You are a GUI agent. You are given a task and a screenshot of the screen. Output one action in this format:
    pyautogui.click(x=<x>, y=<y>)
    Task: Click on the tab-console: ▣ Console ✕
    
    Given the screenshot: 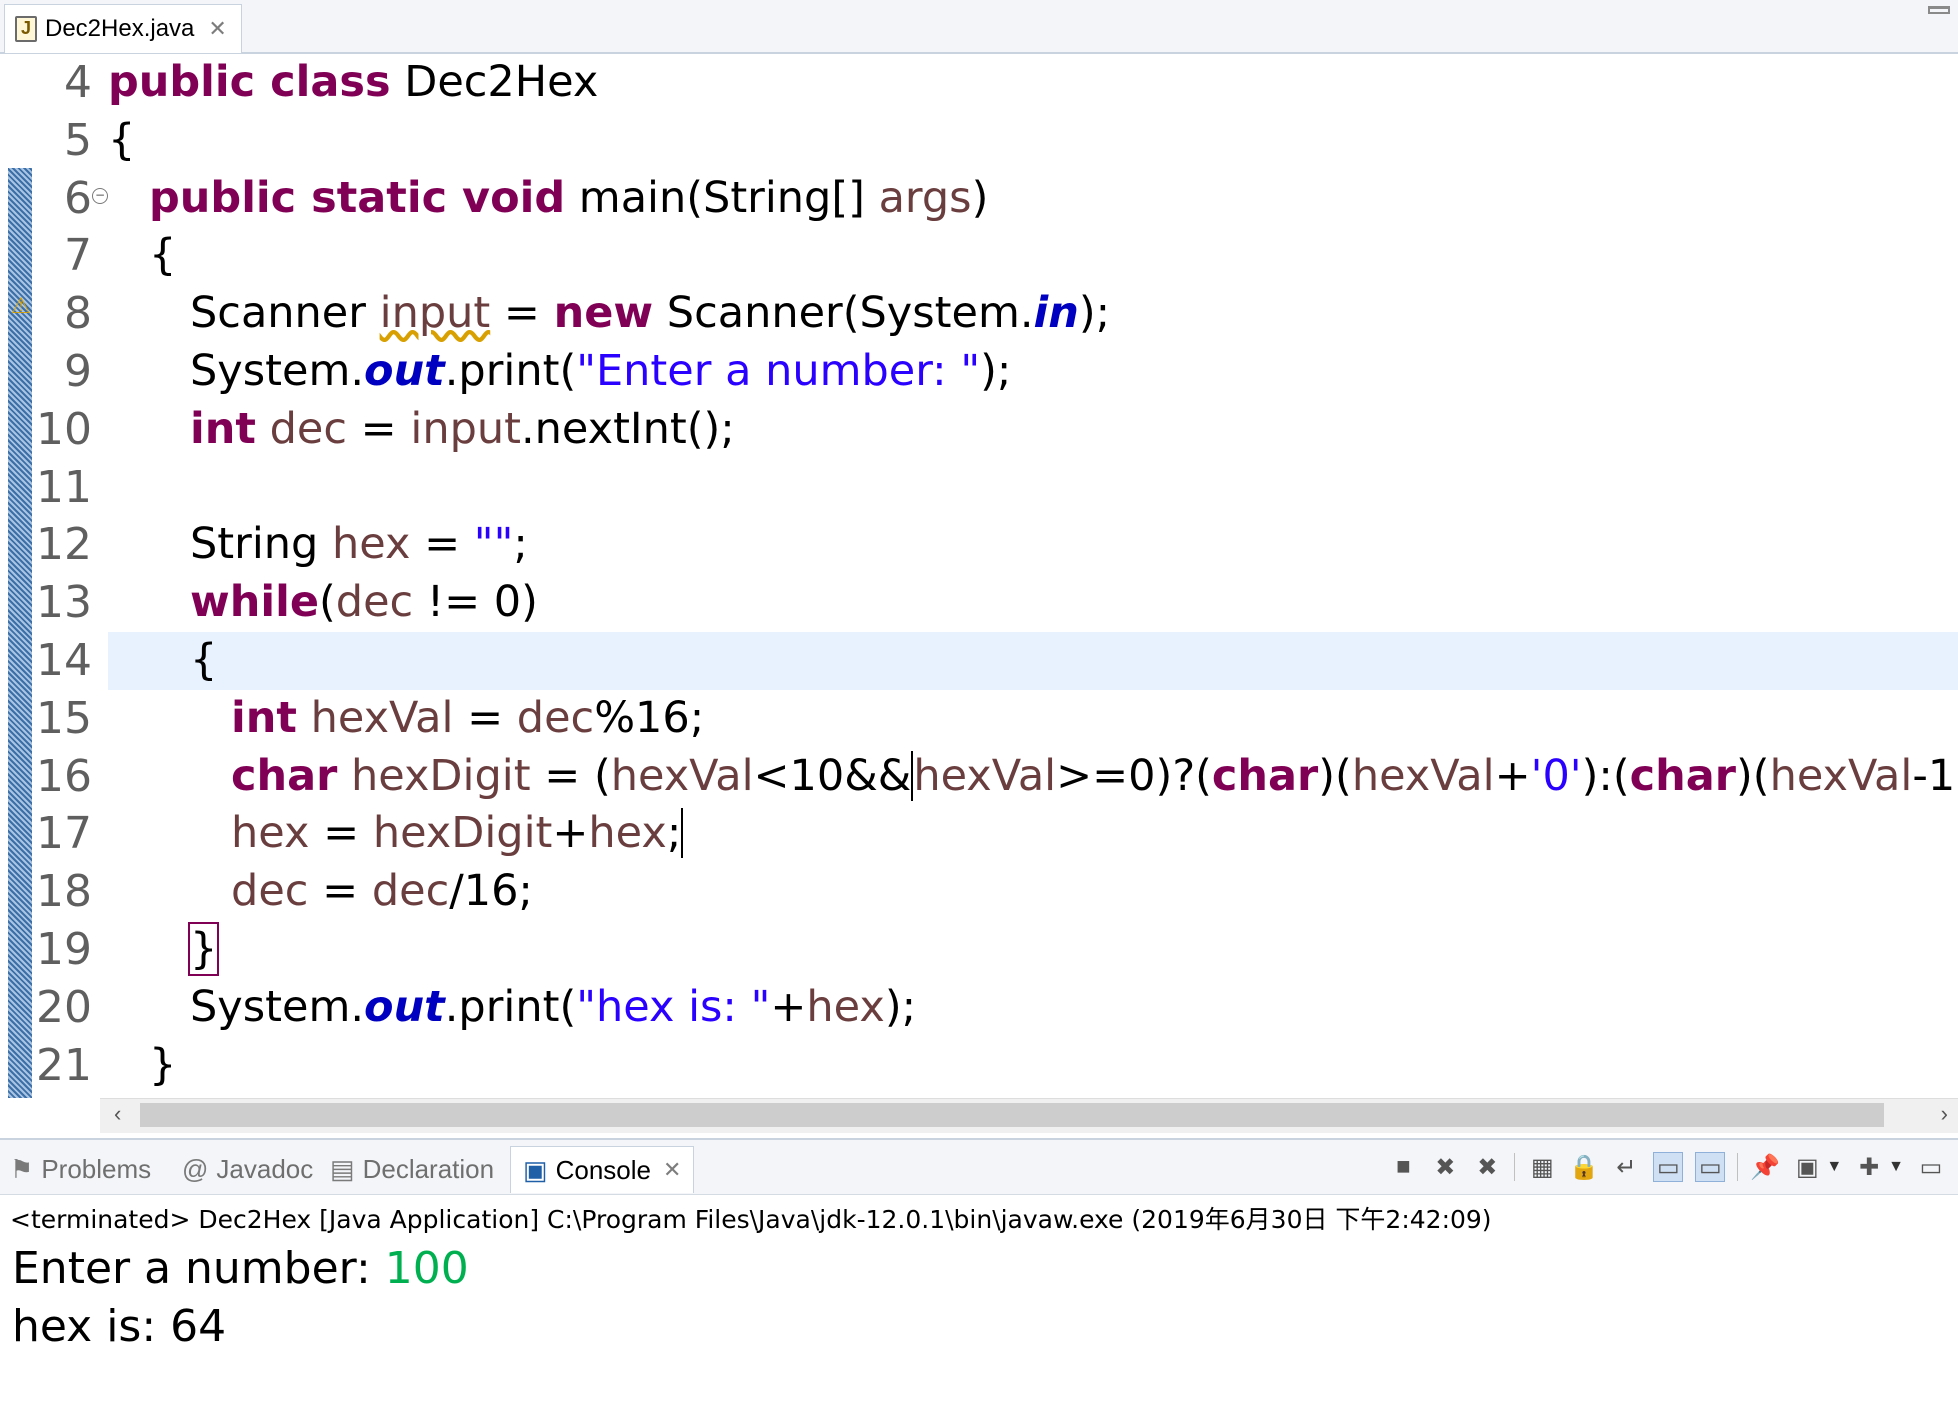 What is the action you would take?
    pyautogui.click(x=602, y=1169)
    